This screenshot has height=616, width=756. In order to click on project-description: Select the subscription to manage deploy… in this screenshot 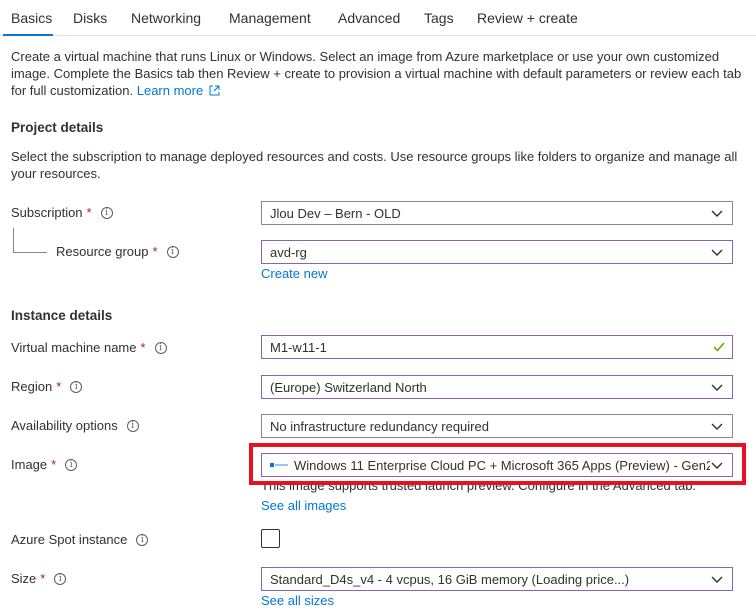, I will do `click(374, 165)`.